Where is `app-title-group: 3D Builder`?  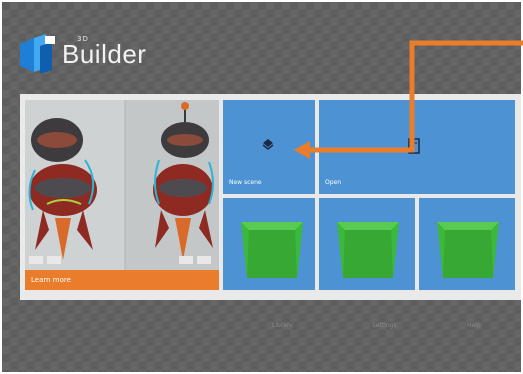 app-title-group: 3D Builder is located at coordinates (104, 53).